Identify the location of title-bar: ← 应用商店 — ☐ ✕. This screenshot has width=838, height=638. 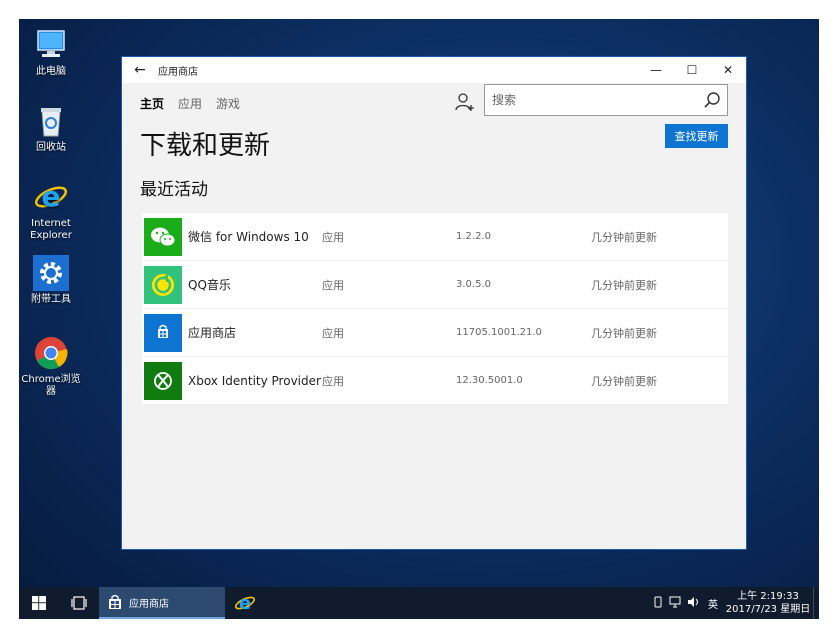
(434, 70).